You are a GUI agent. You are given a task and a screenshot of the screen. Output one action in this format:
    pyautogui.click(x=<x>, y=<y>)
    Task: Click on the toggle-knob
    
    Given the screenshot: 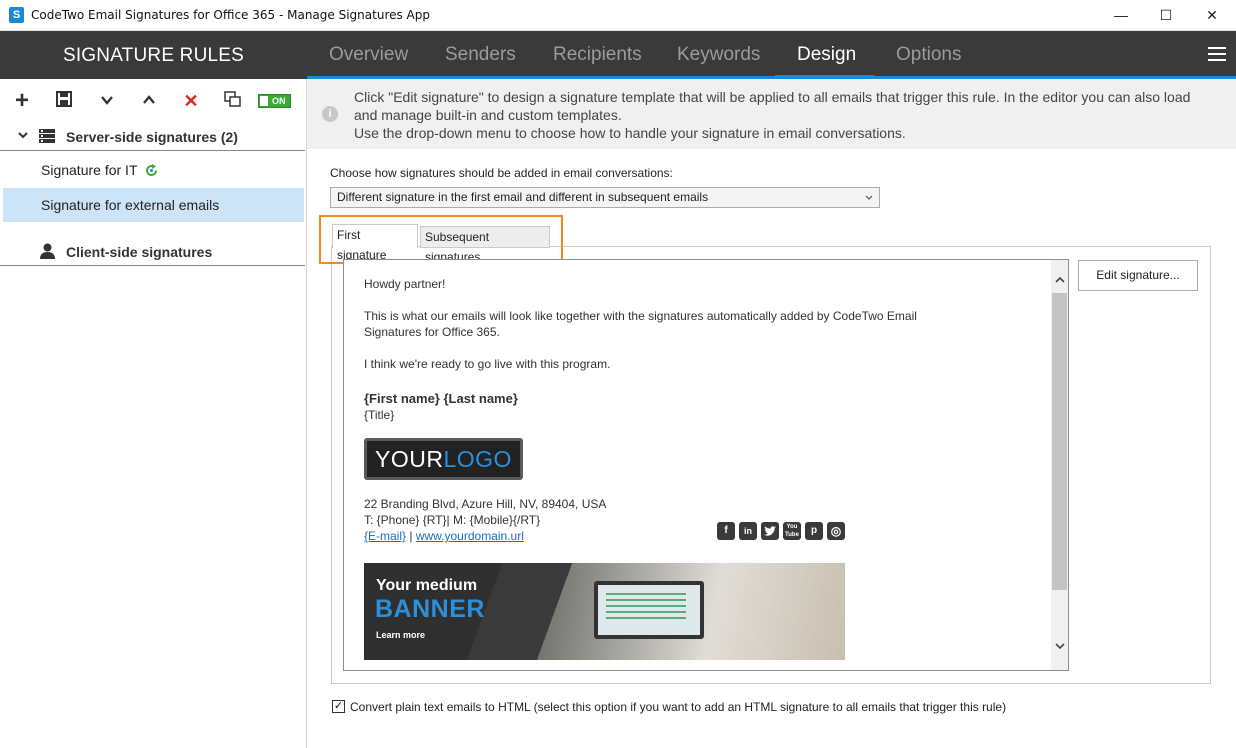 What is the action you would take?
    pyautogui.click(x=264, y=101)
    